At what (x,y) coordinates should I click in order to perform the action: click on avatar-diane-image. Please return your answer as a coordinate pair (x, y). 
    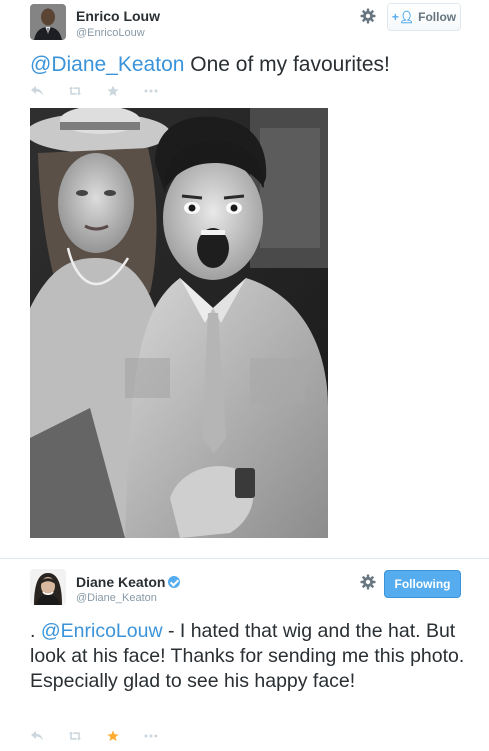
    Looking at the image, I should click on (48, 587).